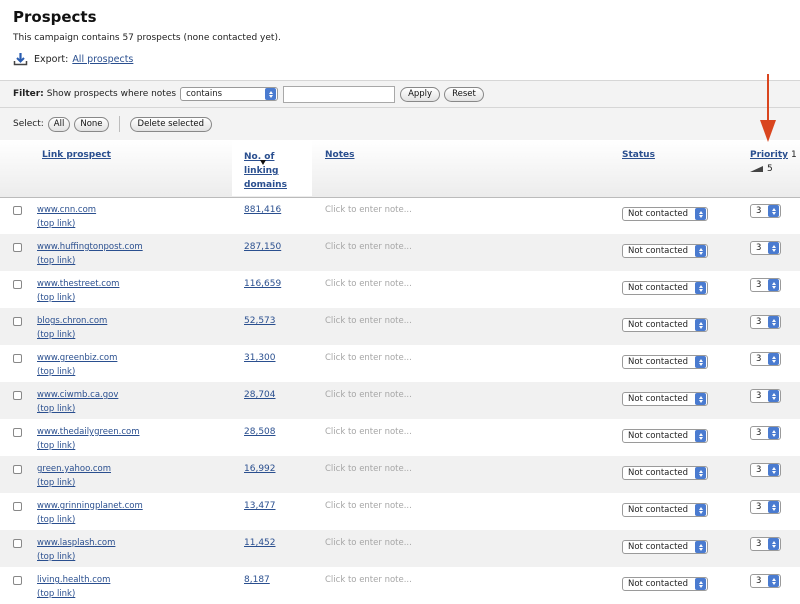  I want to click on linking-domains-count: 11,452, so click(260, 543).